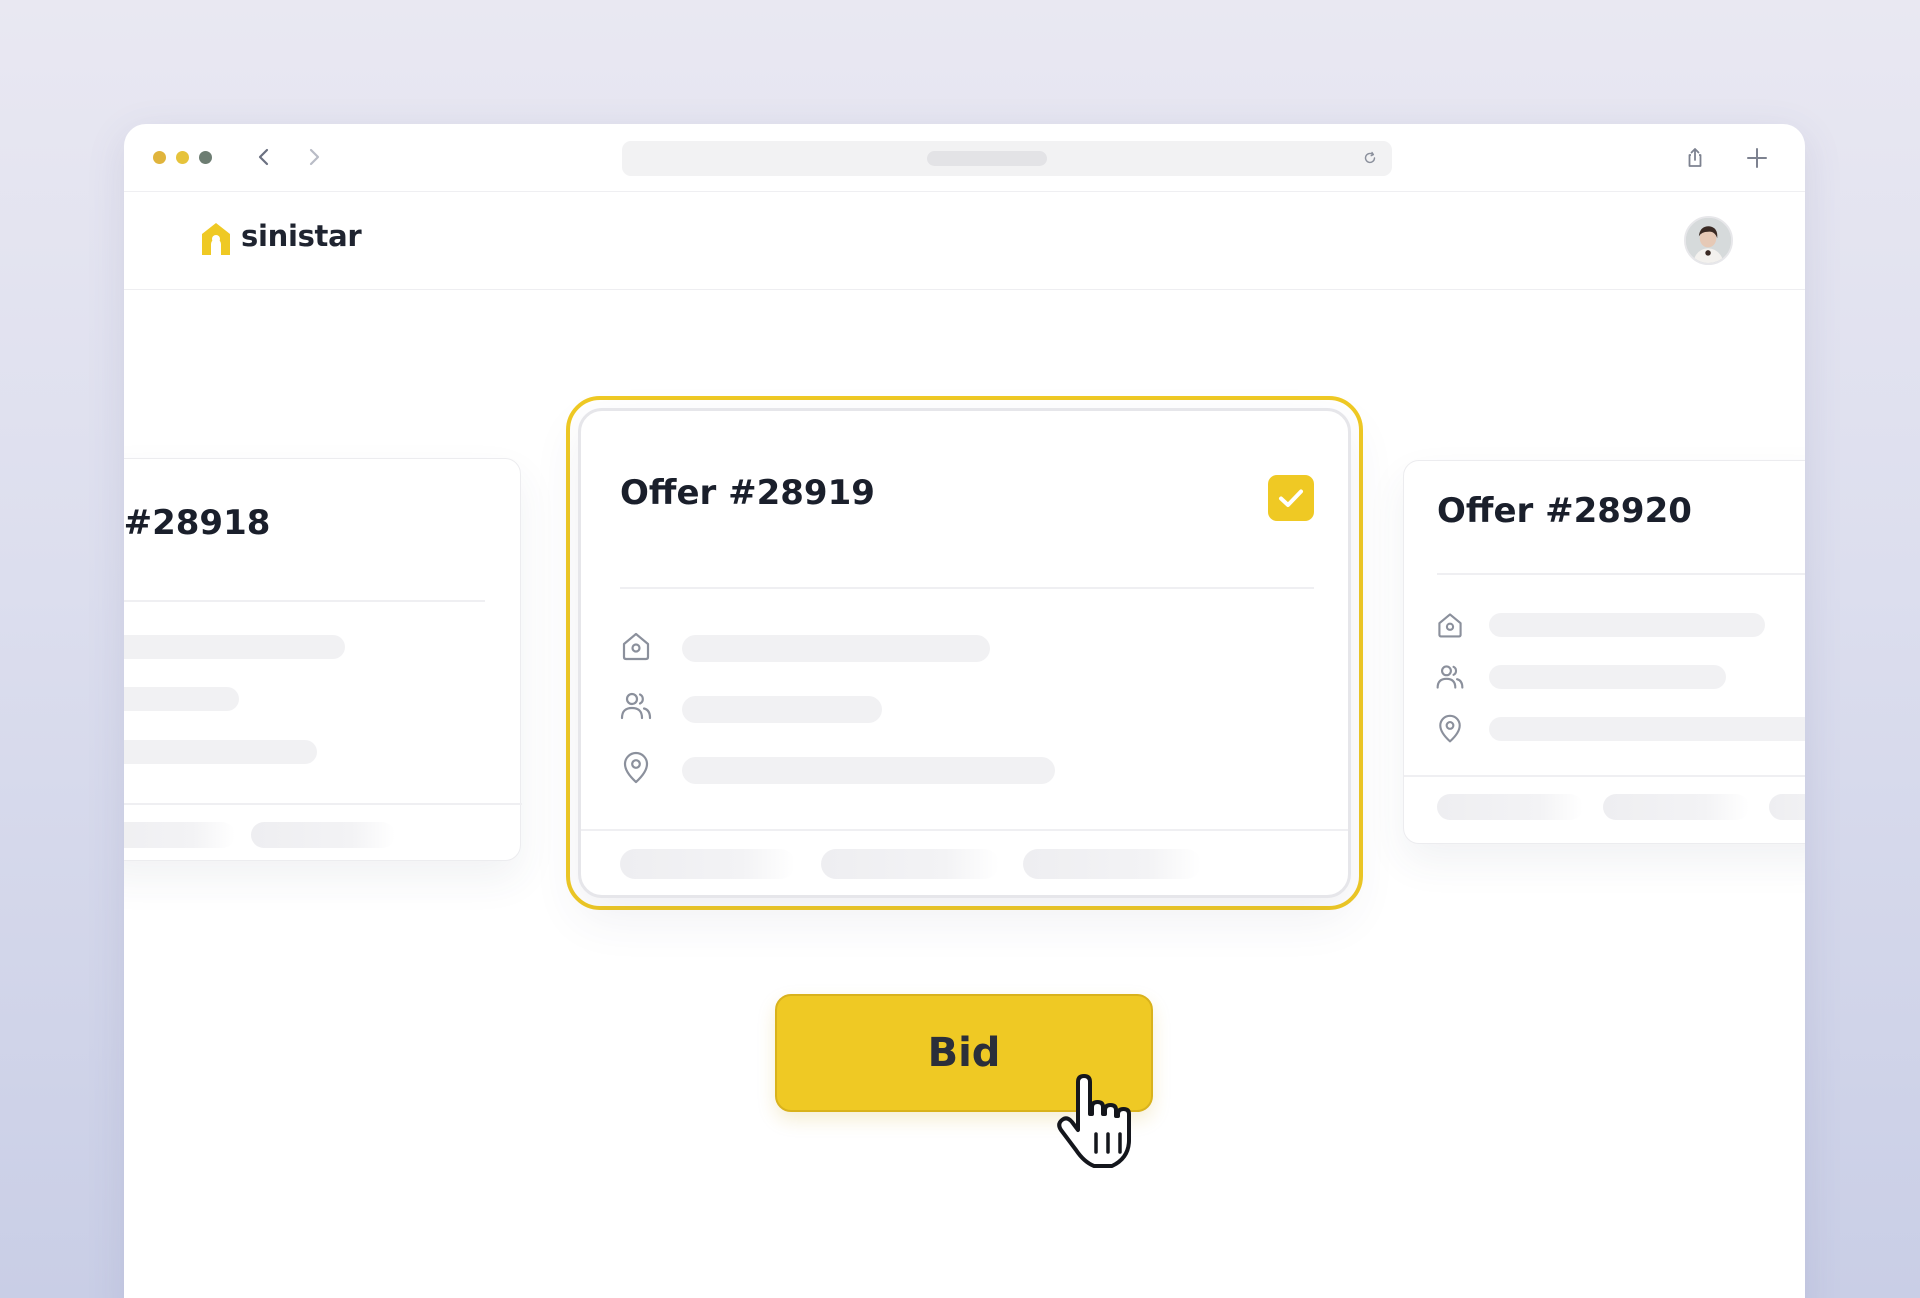 This screenshot has height=1298, width=1920. I want to click on hand-pointer-icon, so click(1094, 1121).